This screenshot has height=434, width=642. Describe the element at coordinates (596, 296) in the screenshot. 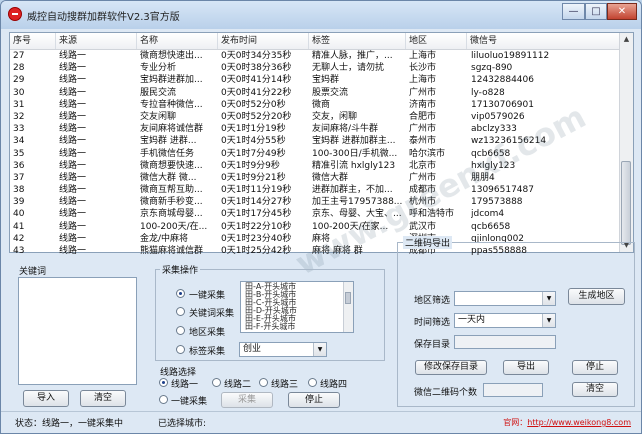

I see `generate-region-button: 生成地区` at that location.